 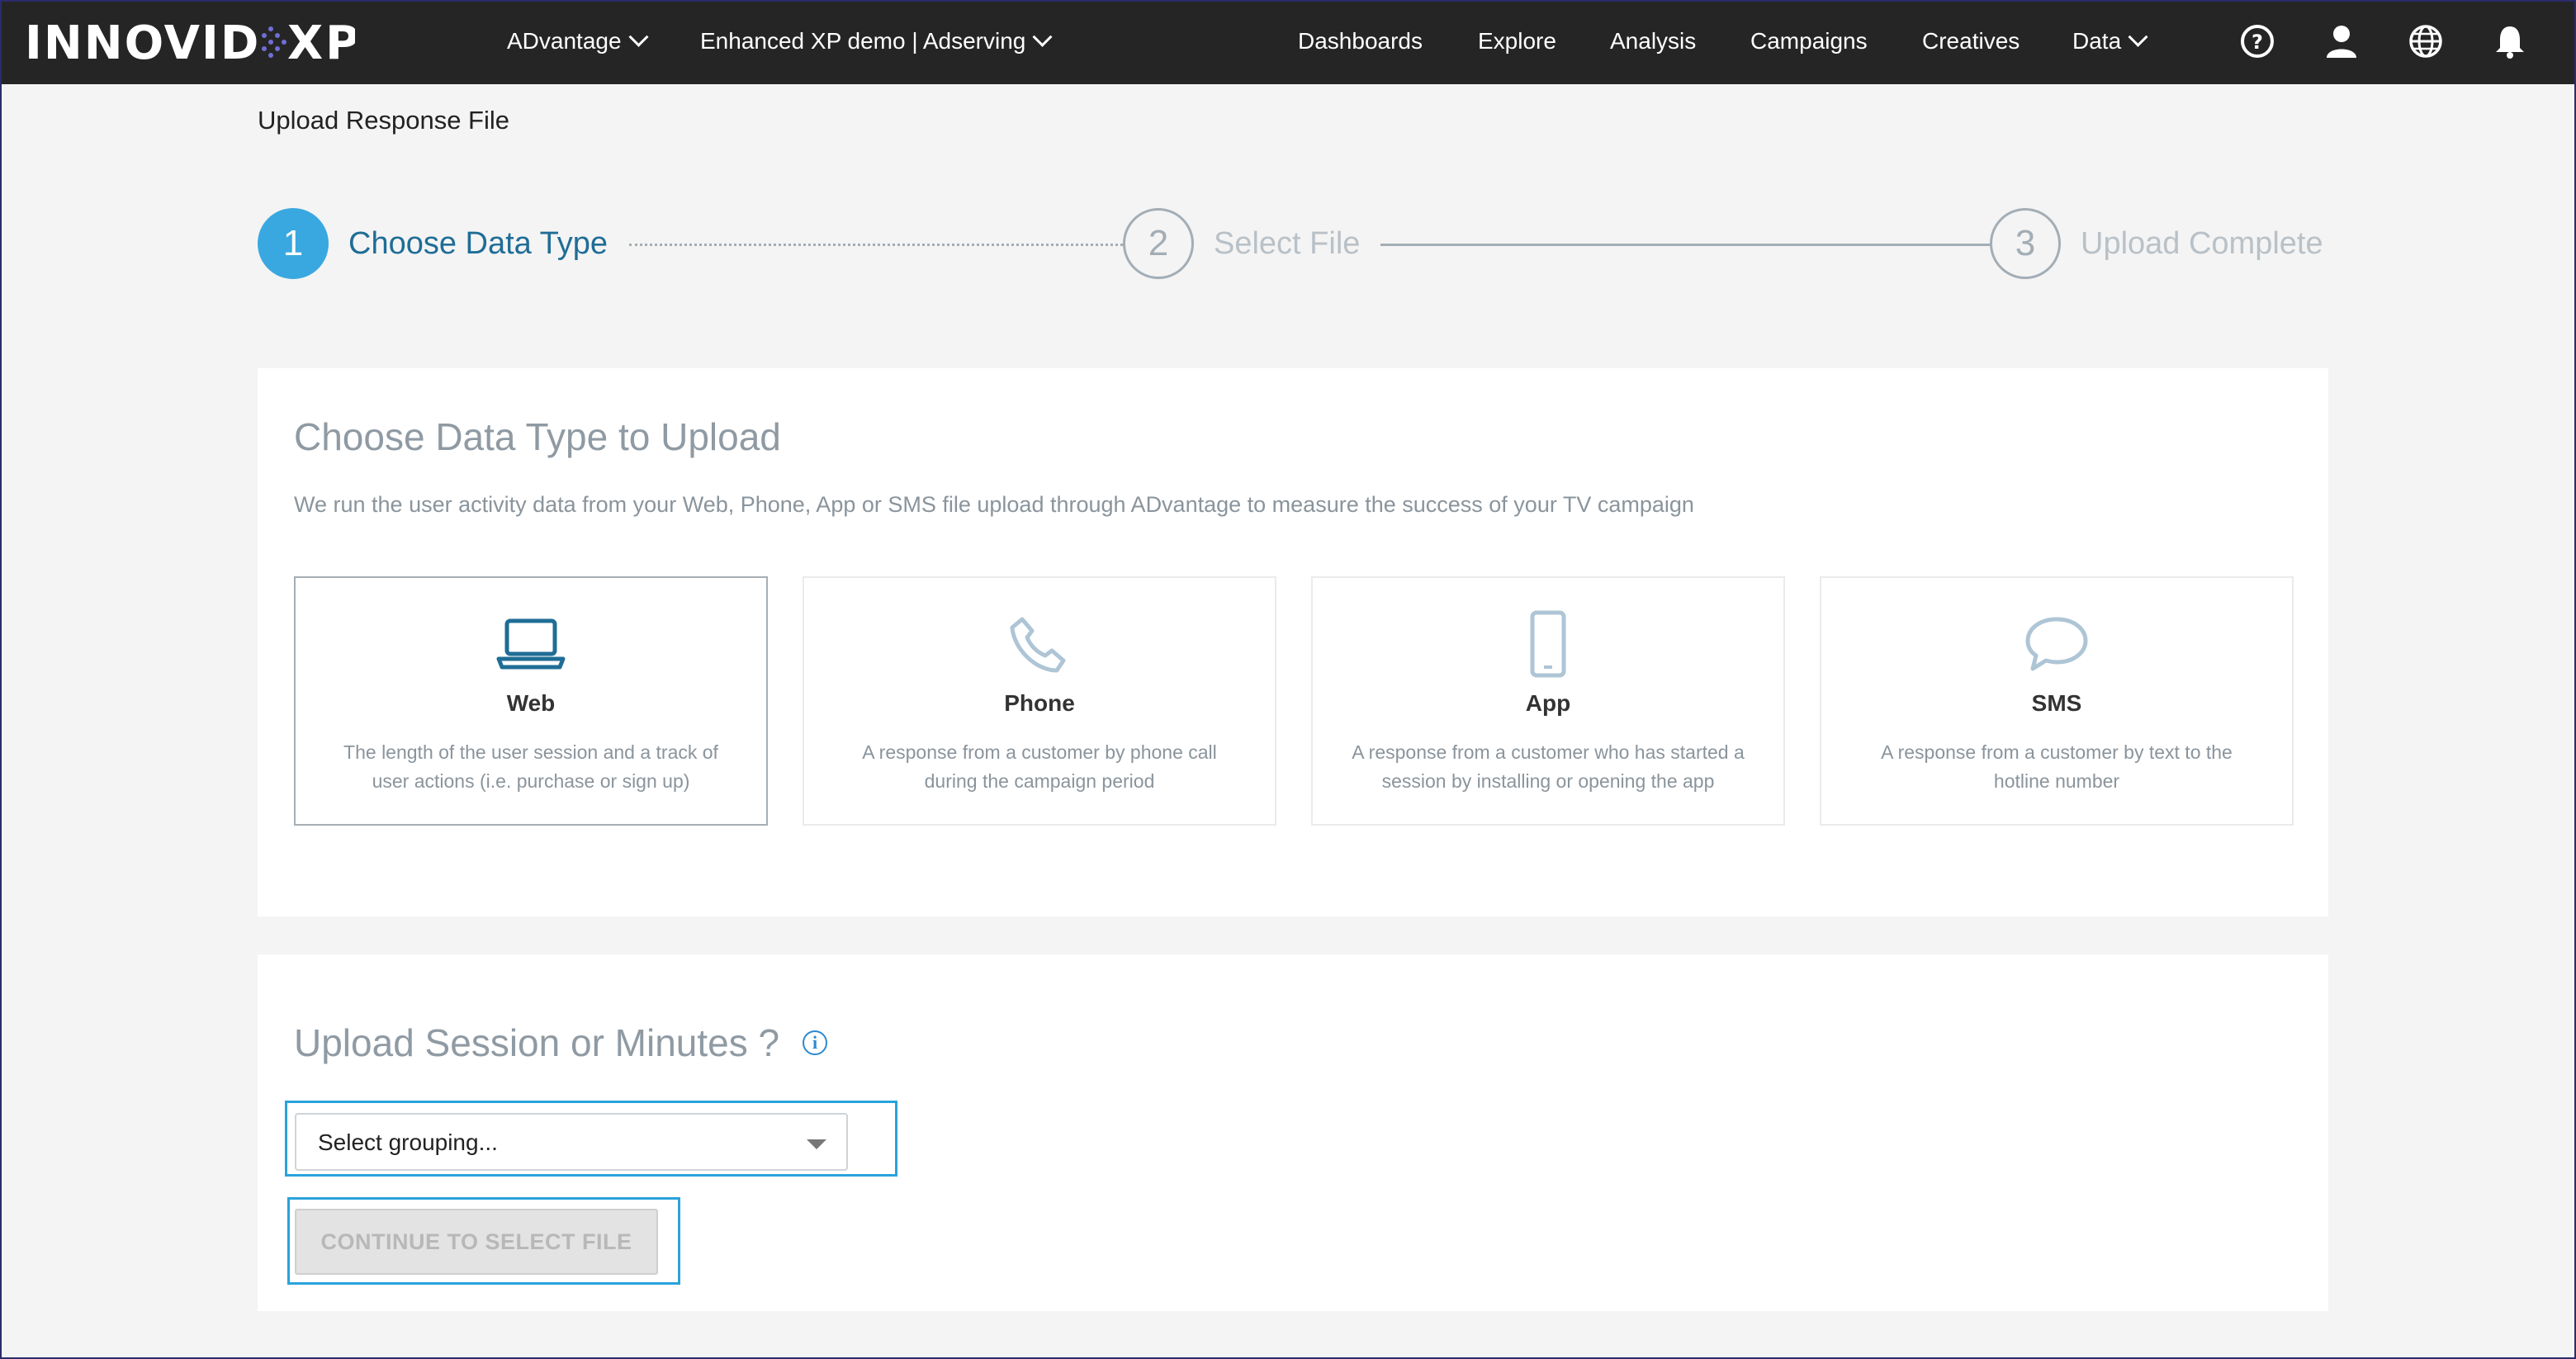 I want to click on grouping-panel-title: Upload Session or Minutes ?, so click(x=537, y=1043).